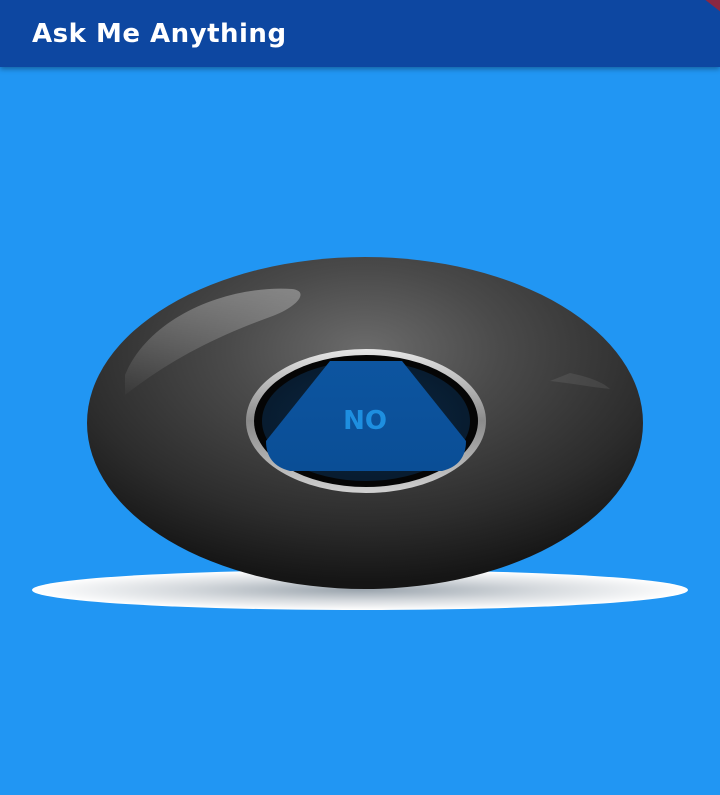 The width and height of the screenshot is (720, 795). I want to click on debug-banner, so click(700, 10).